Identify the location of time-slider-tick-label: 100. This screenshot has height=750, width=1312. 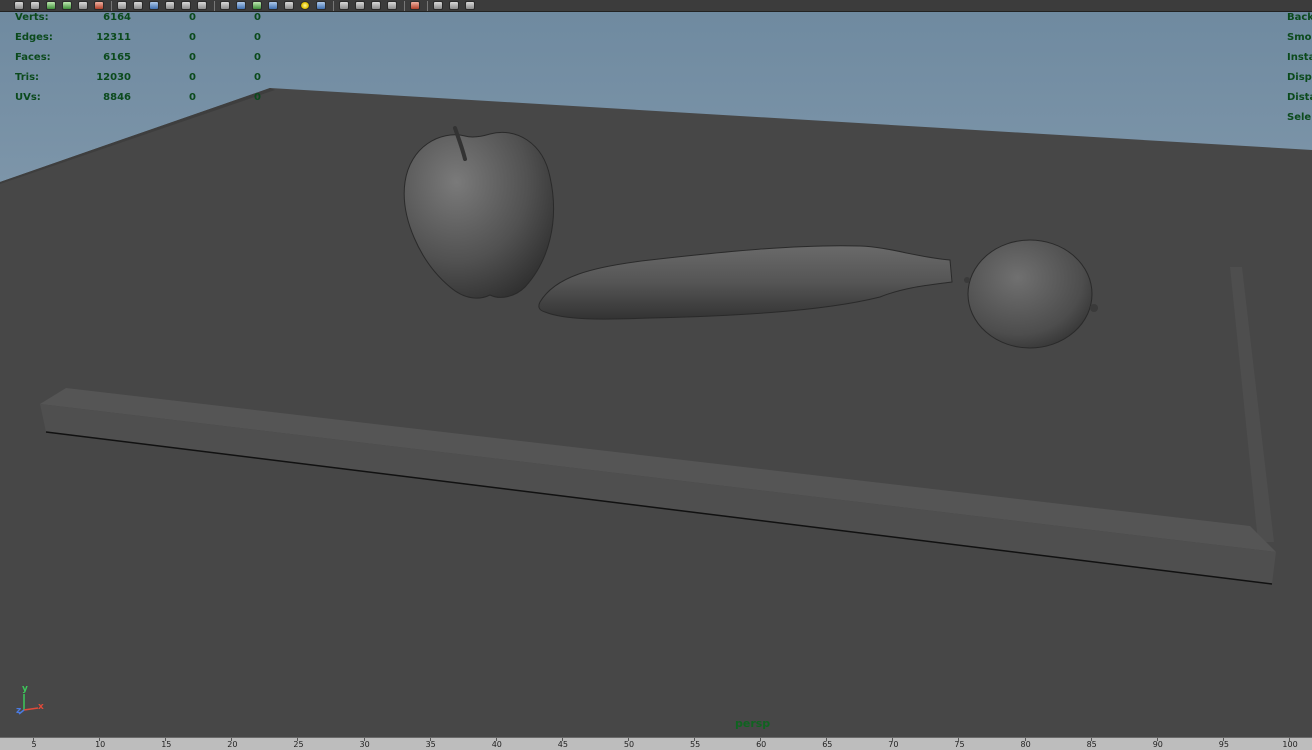
(1290, 744).